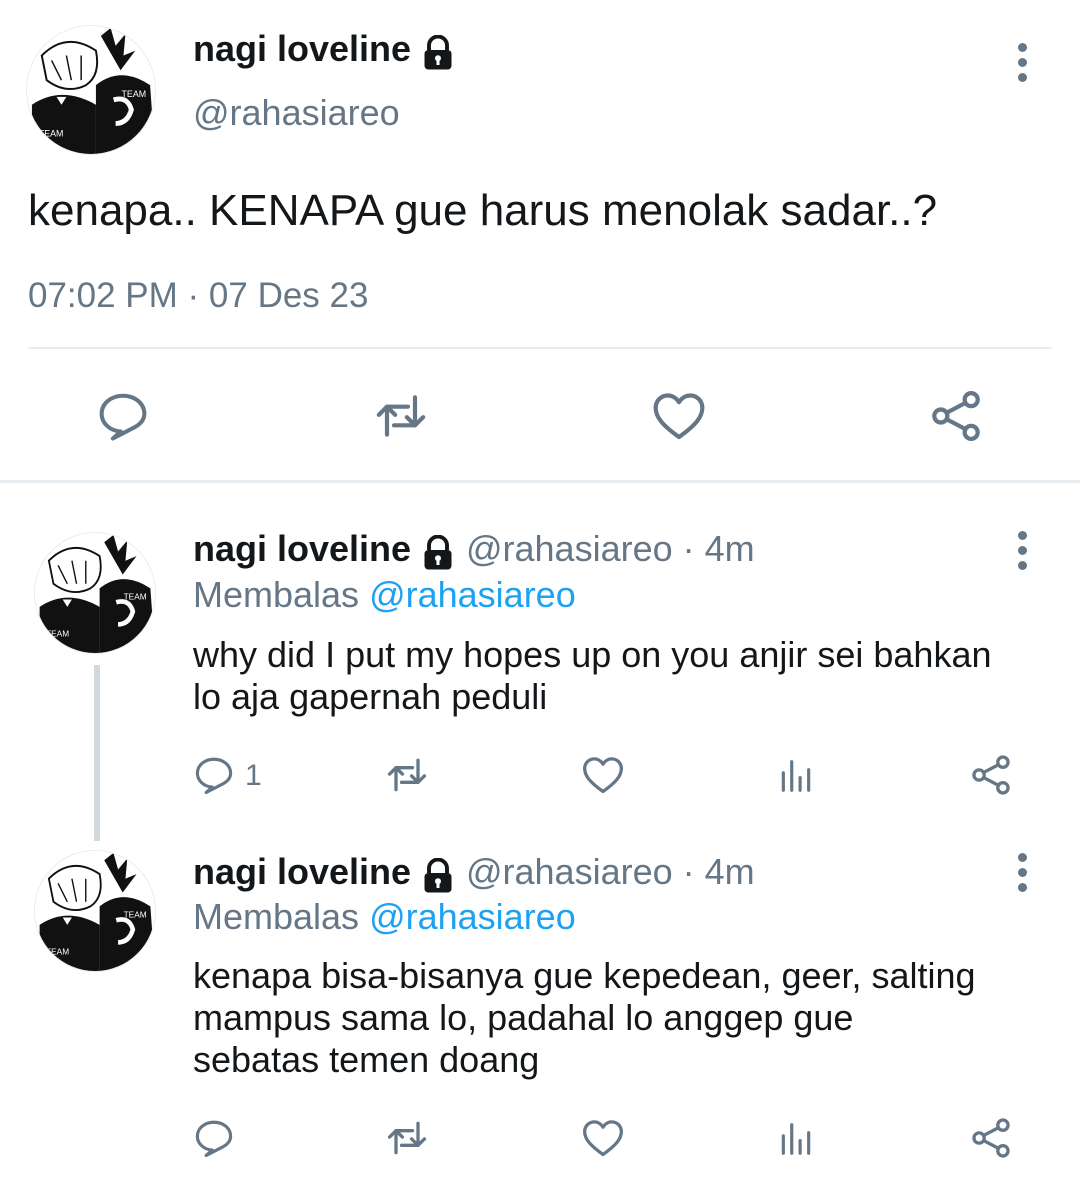  I want to click on reply-count: 1, so click(253, 775).